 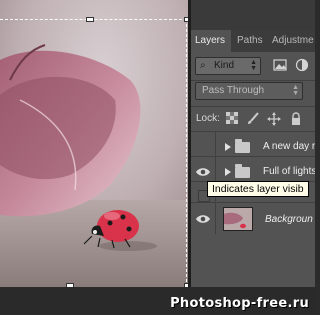 I want to click on adjustment-filter-icon, so click(x=302, y=65).